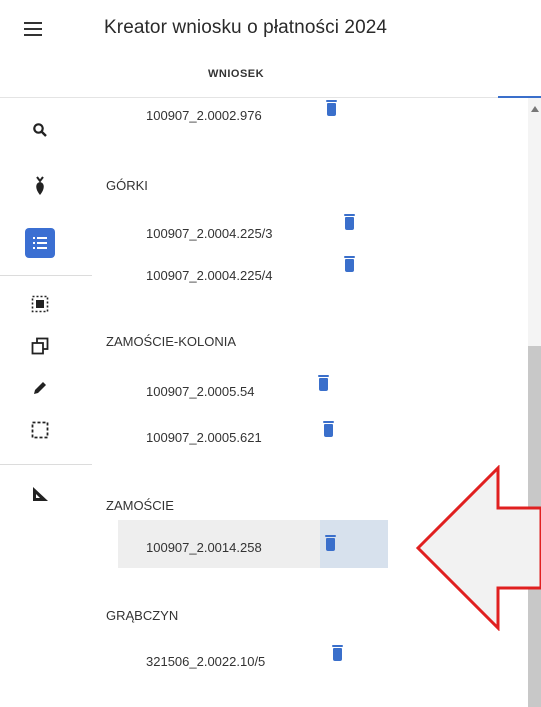 This screenshot has width=541, height=707. What do you see at coordinates (40, 388) in the screenshot?
I see `pencil-icon` at bounding box center [40, 388].